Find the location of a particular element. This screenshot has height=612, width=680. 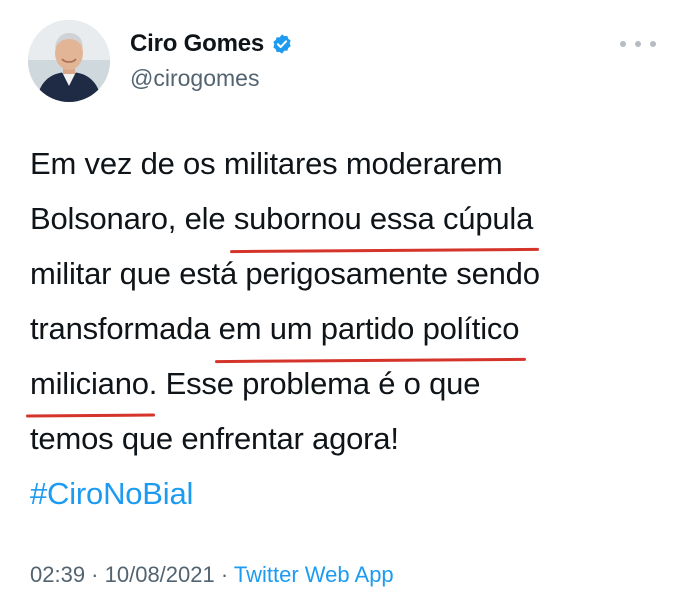

tweet-line: Bolsonaro, ele subornou essa cúpula is located at coordinates (350, 218).